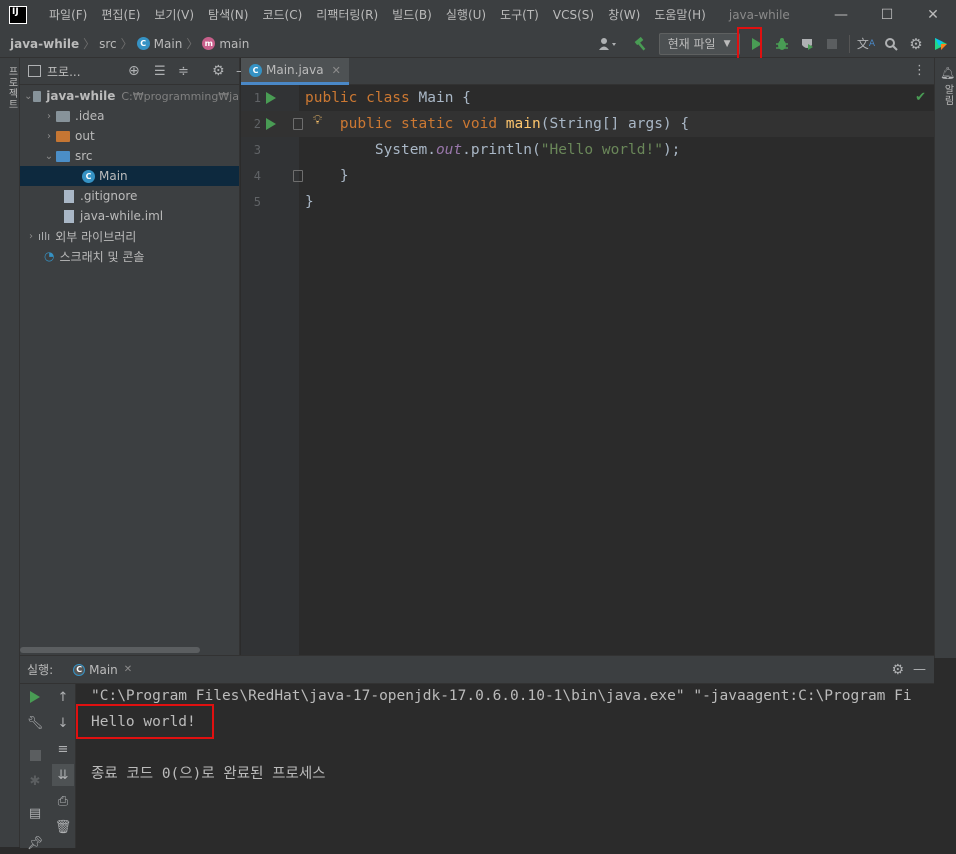 Image resolution: width=956 pixels, height=854 pixels. Describe the element at coordinates (412, 15) in the screenshot. I see `menu-item: 빌드(B)` at that location.